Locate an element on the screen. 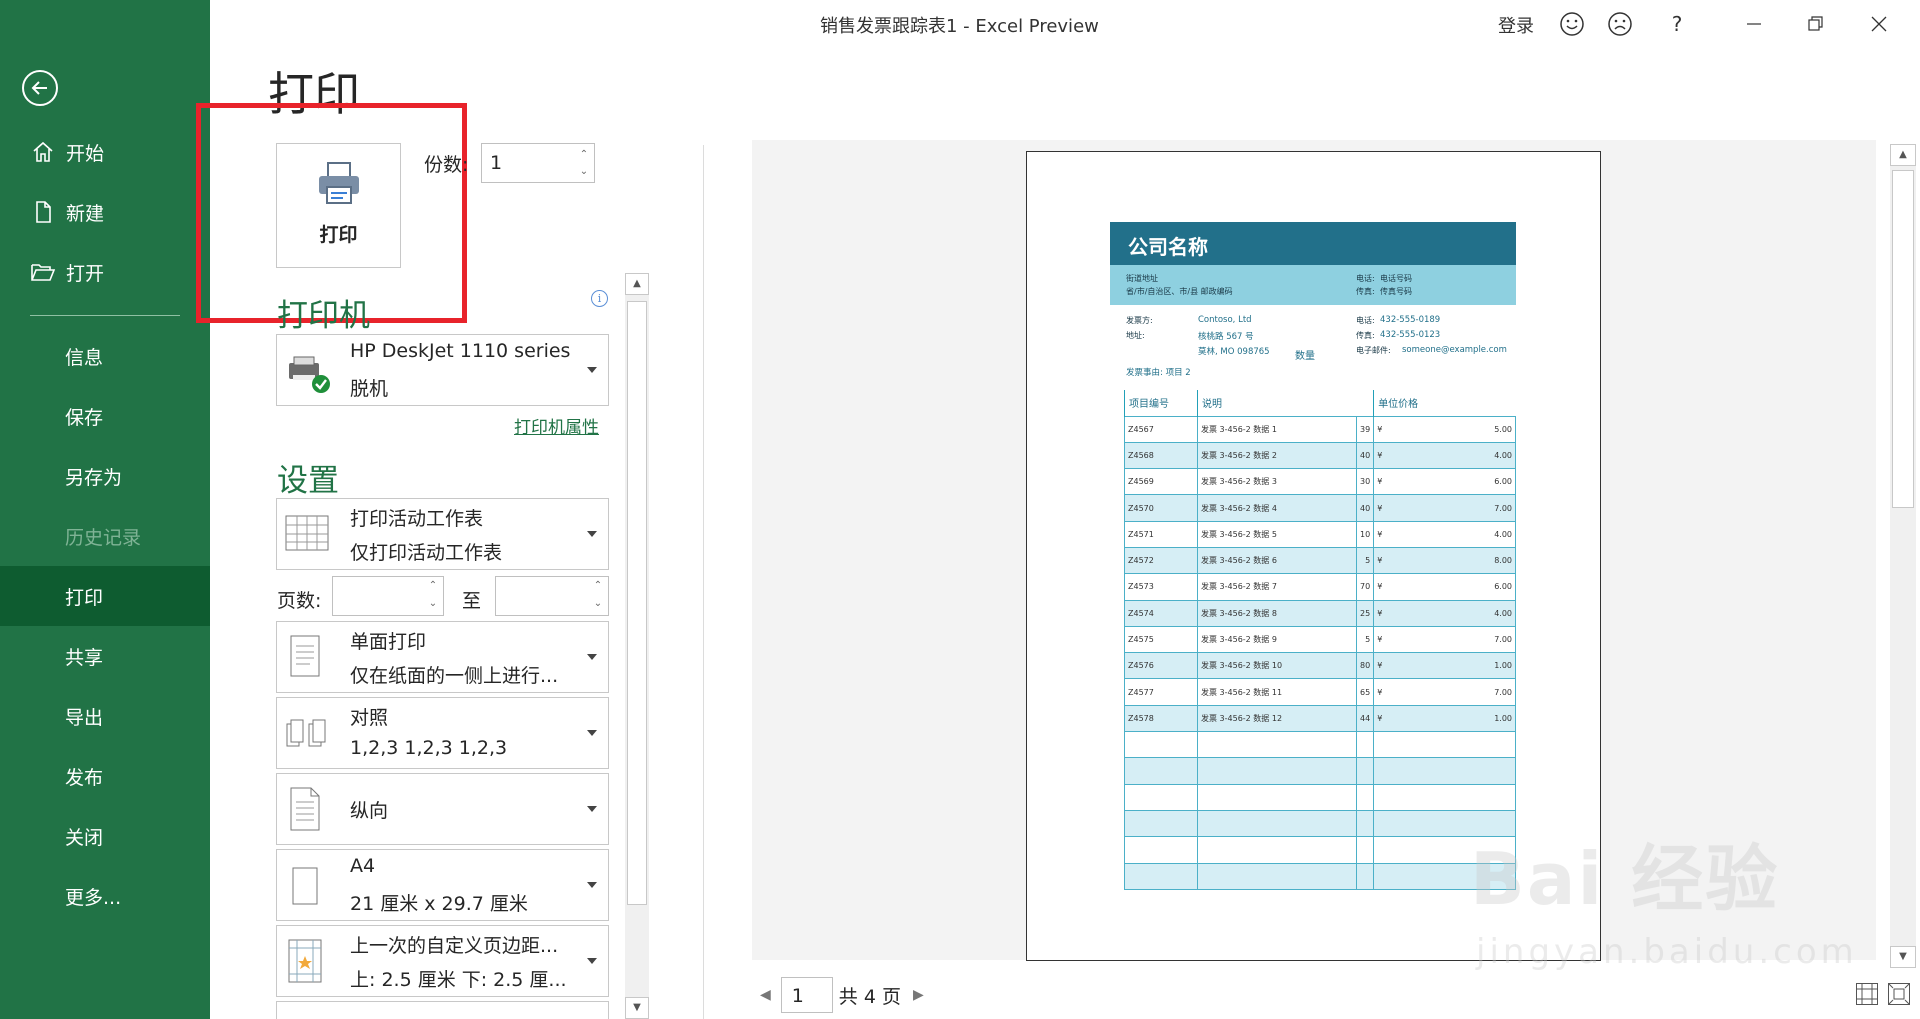 This screenshot has width=1920, height=1019. settings-scrollbar: ▲ ▼ is located at coordinates (637, 646).